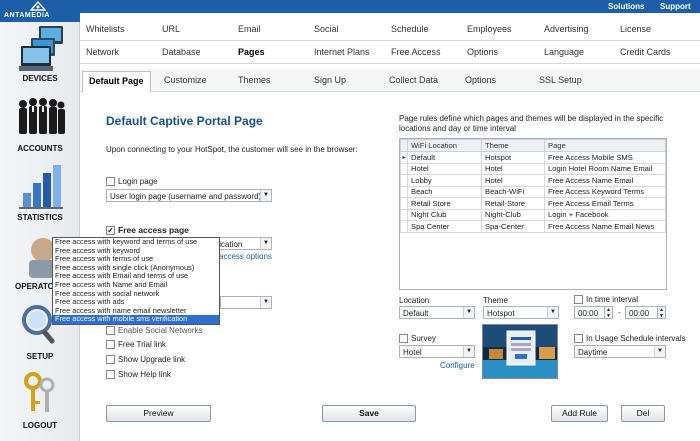 This screenshot has width=700, height=441. Describe the element at coordinates (410, 29) in the screenshot. I see `tab-schedule: Schedule` at that location.